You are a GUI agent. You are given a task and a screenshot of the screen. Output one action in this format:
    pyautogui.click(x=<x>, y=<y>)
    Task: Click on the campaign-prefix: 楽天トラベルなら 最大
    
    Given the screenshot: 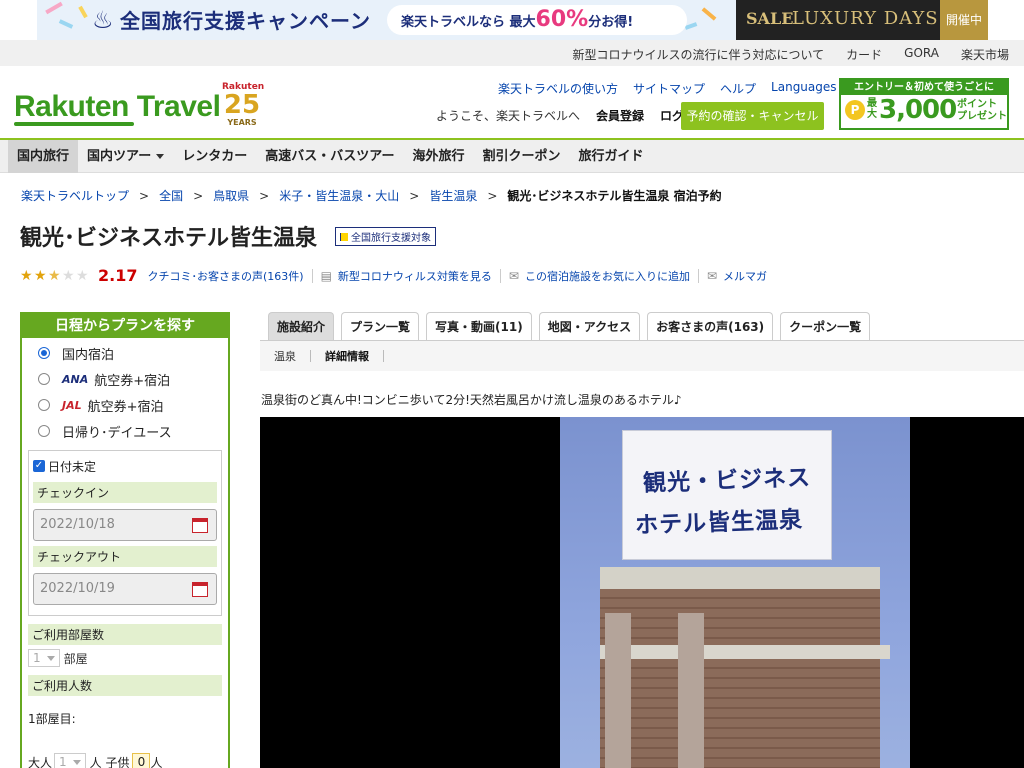 What is the action you would take?
    pyautogui.click(x=468, y=22)
    